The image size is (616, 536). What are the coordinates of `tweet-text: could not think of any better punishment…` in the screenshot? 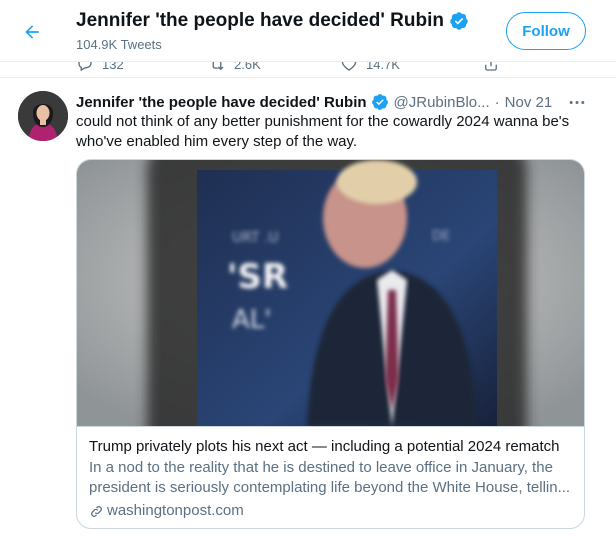 It's located at (323, 131).